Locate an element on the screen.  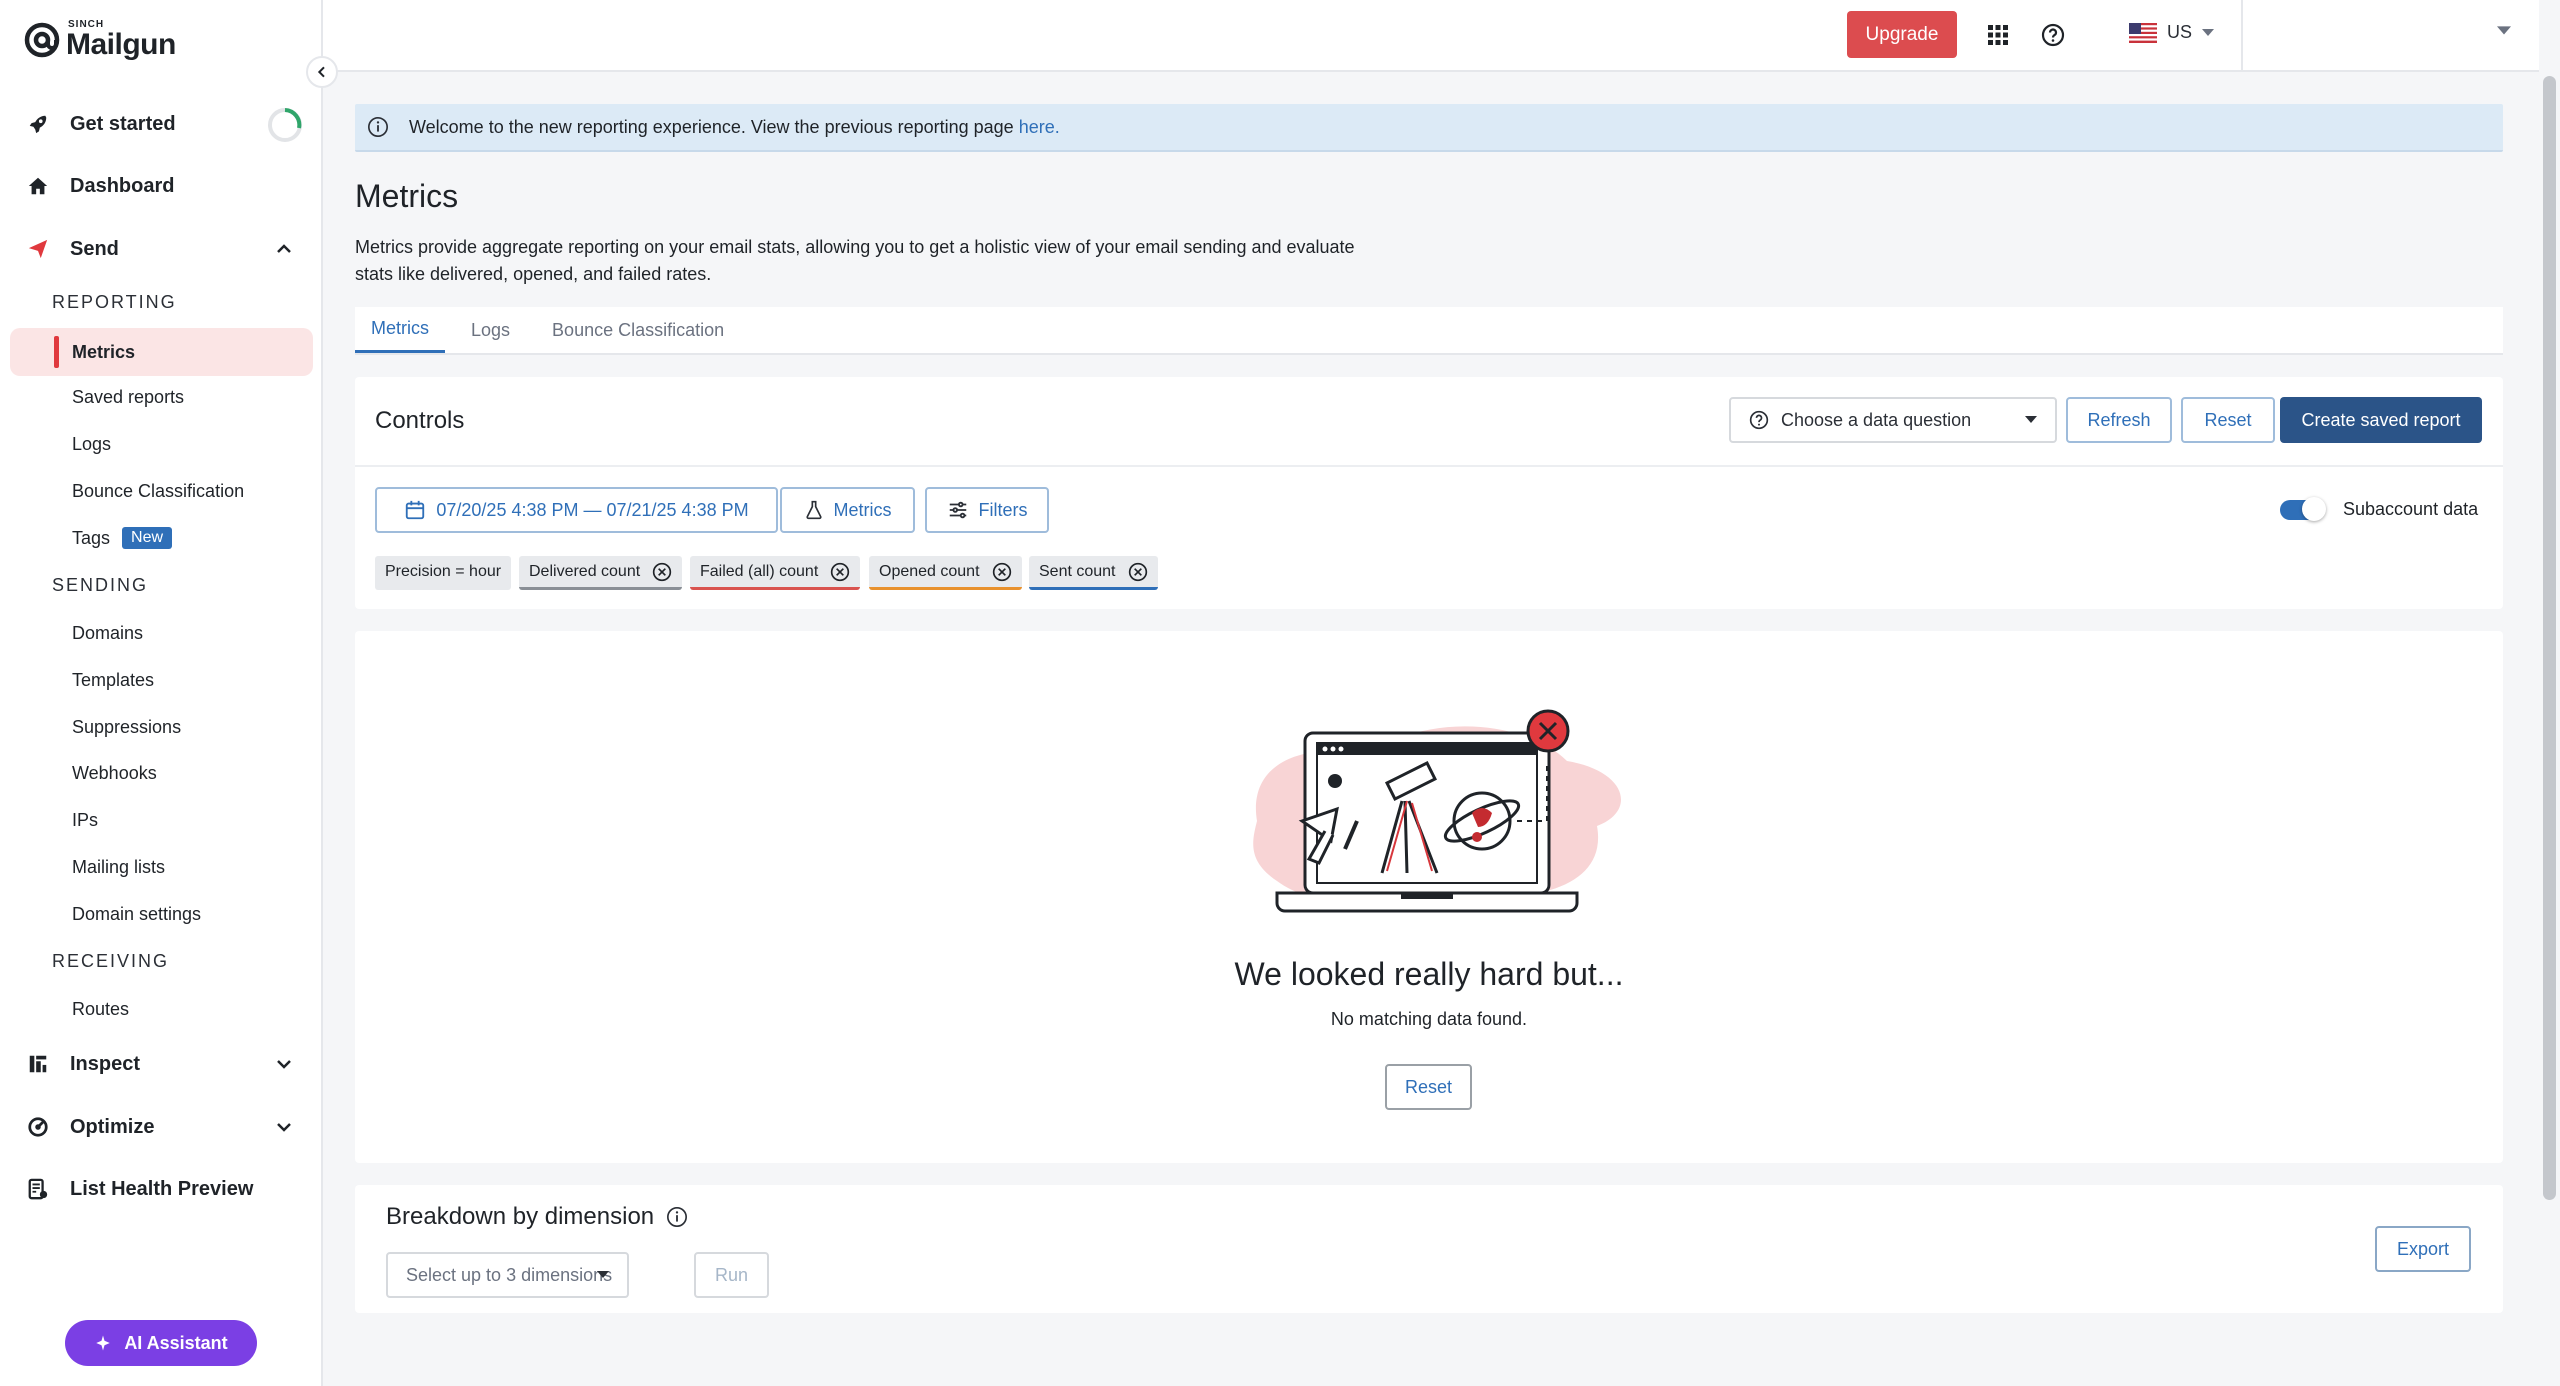
empty-state-reset-button: Reset is located at coordinates (1428, 1087).